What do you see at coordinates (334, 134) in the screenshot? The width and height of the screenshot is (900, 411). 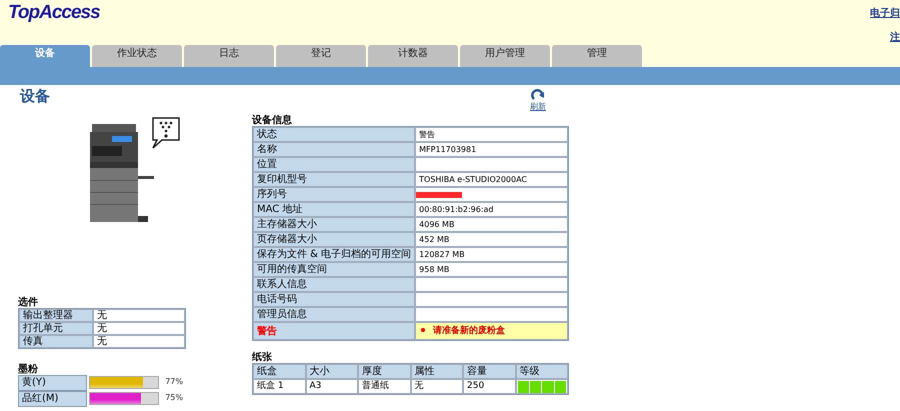 I see `row-label: 状态` at bounding box center [334, 134].